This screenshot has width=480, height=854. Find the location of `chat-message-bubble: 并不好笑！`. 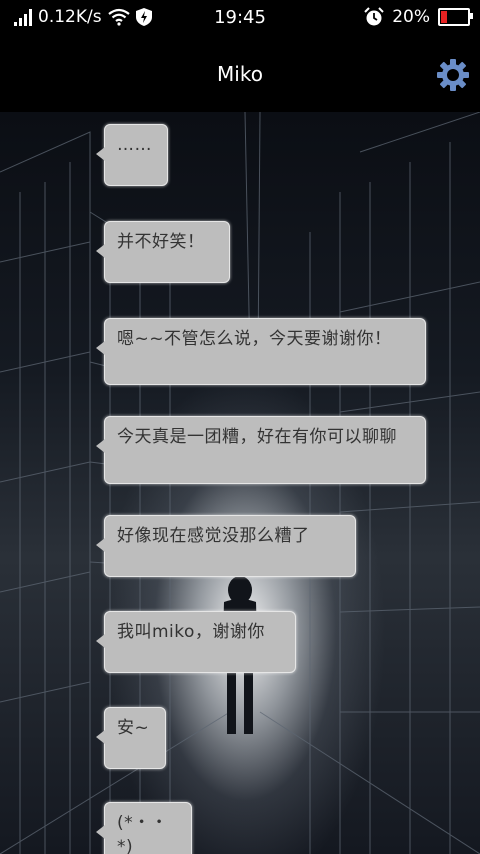

chat-message-bubble: 并不好笑！ is located at coordinates (163, 252).